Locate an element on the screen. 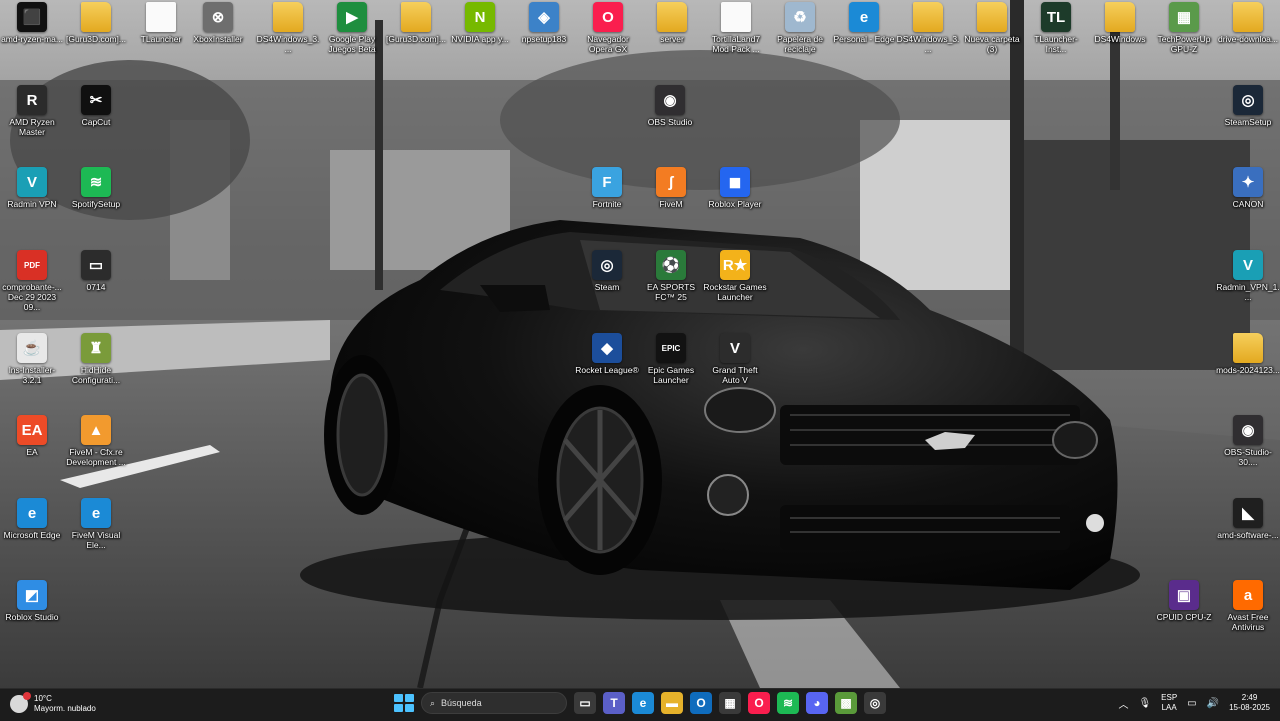  discord-taskbar-icon: ◕ is located at coordinates (817, 703).